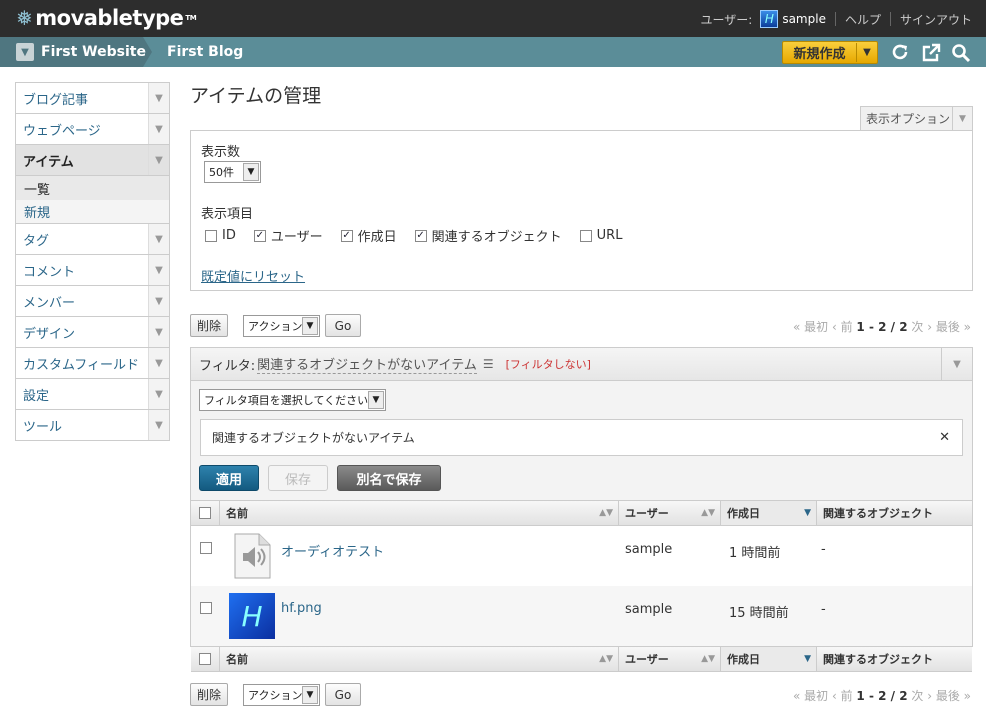 This screenshot has width=986, height=713. What do you see at coordinates (81, 365) in the screenshot?
I see `sidebar-item-label: カスタムフィールド` at bounding box center [81, 365].